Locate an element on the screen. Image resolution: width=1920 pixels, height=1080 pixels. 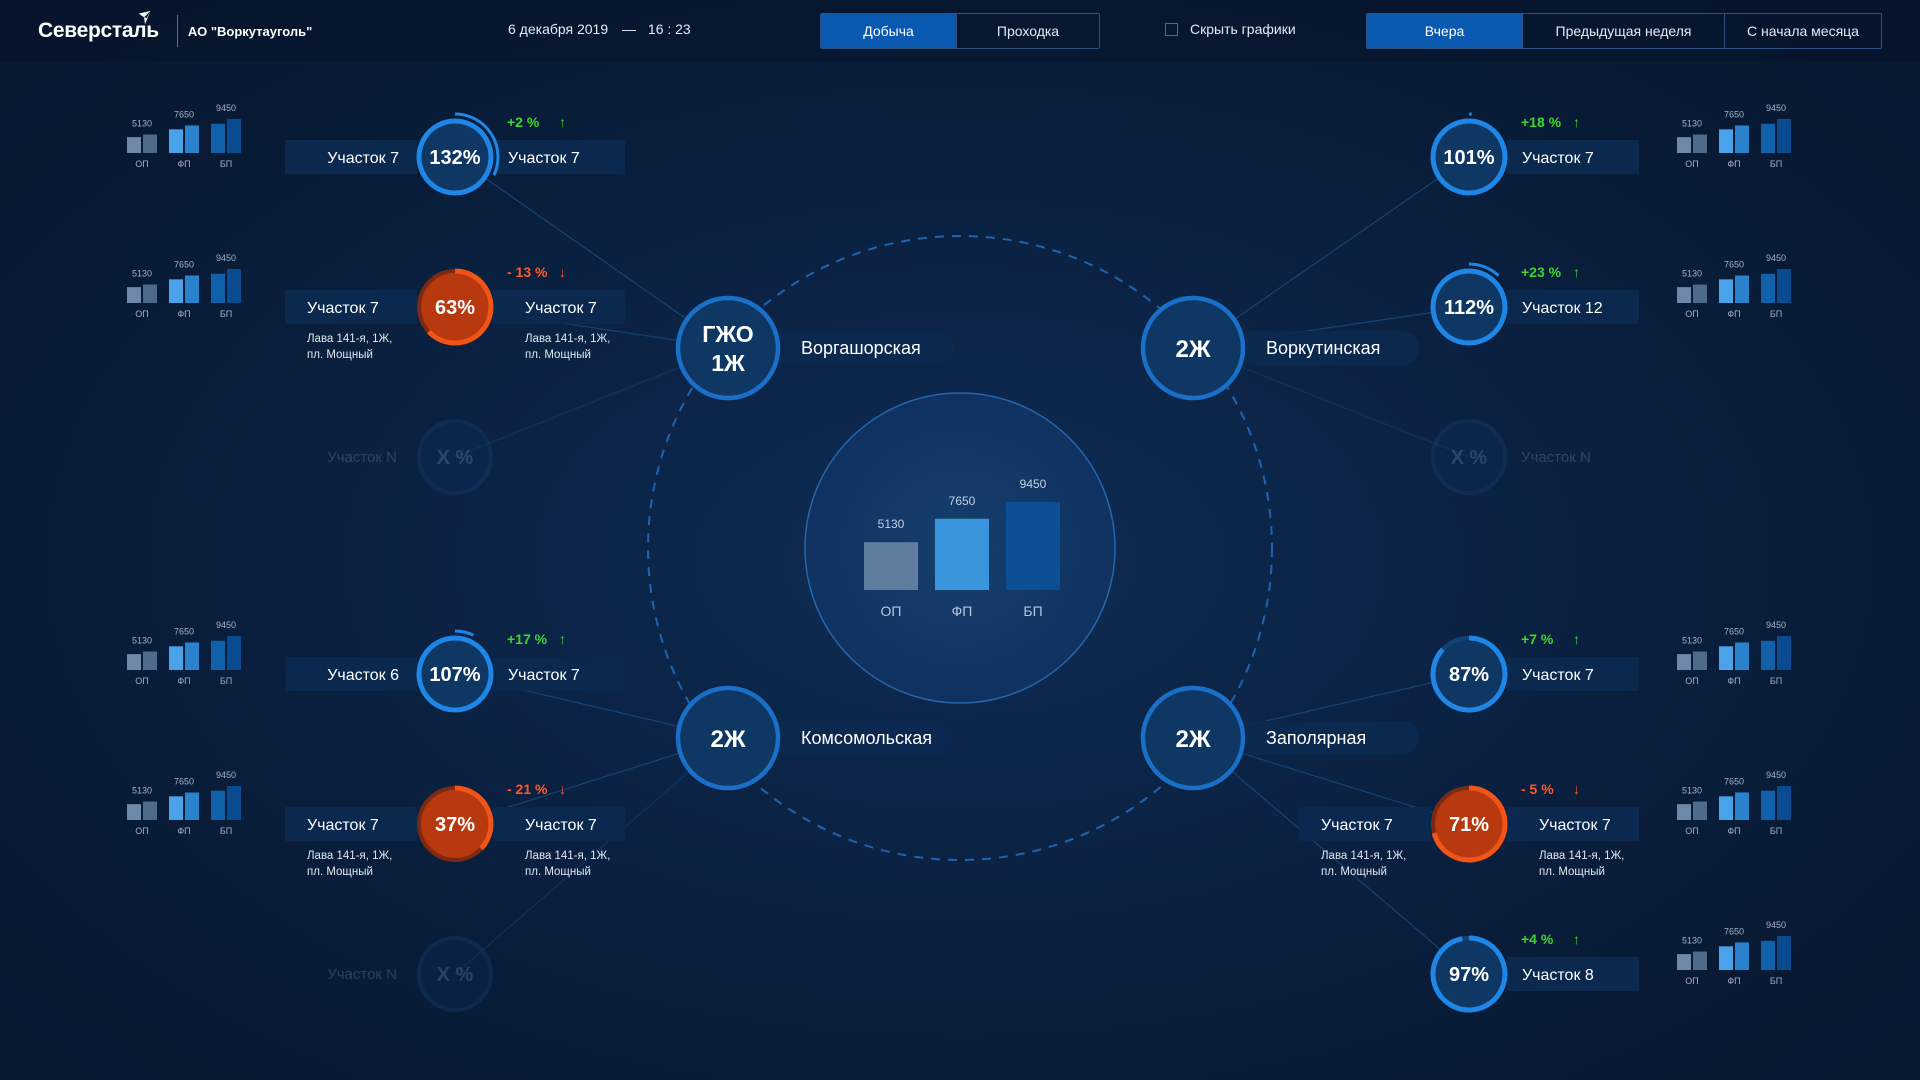
date-text: 6 декабря 2019 is located at coordinates (558, 29).